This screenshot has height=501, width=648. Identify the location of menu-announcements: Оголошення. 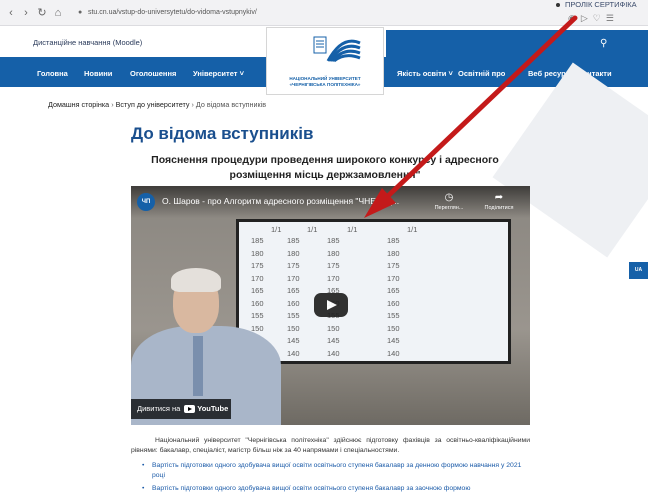
(153, 73).